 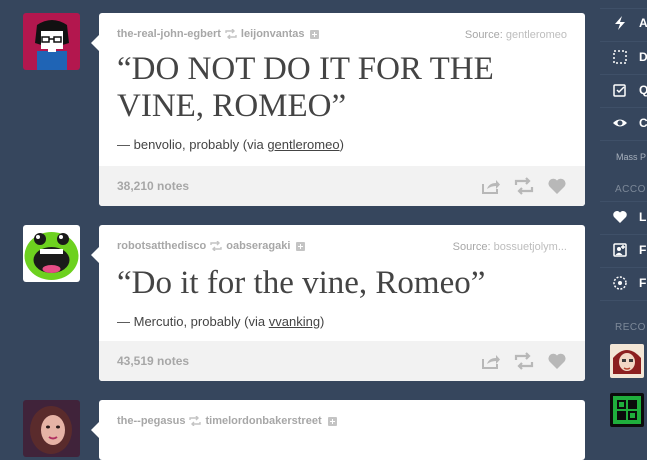 I want to click on sidebar-item-activity: A, so click(x=623, y=23).